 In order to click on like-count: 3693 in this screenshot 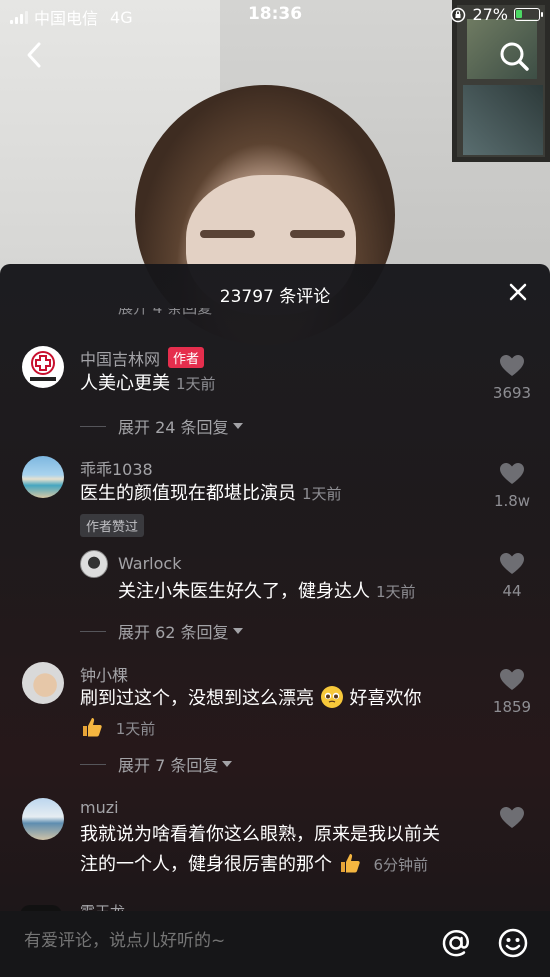, I will do `click(512, 393)`.